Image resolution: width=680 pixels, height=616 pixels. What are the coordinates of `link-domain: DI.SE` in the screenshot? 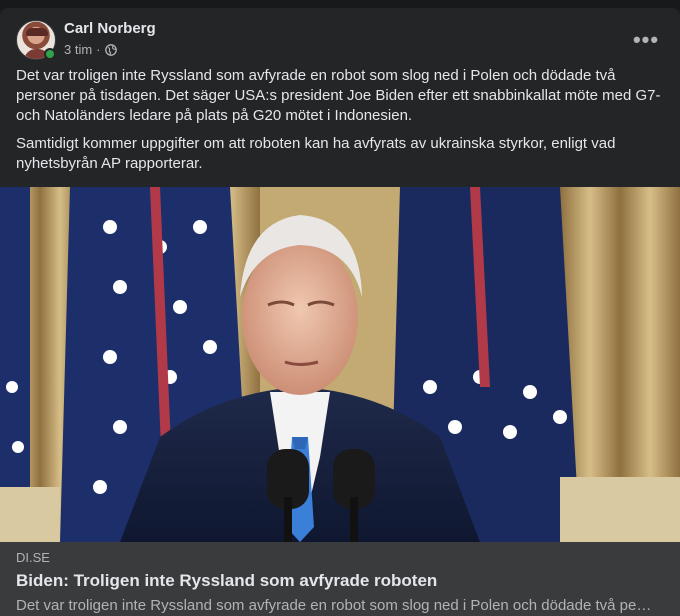 It's located at (33, 557).